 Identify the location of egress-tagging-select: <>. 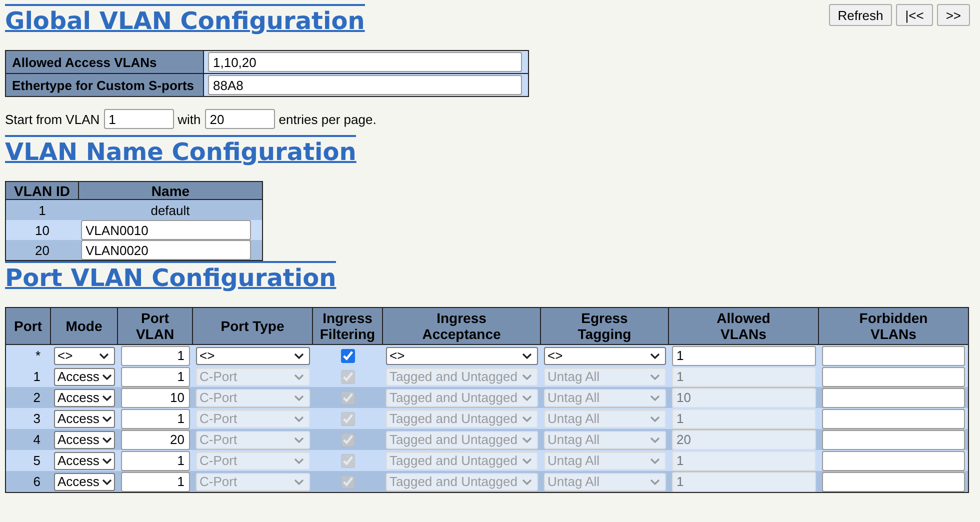
(605, 355).